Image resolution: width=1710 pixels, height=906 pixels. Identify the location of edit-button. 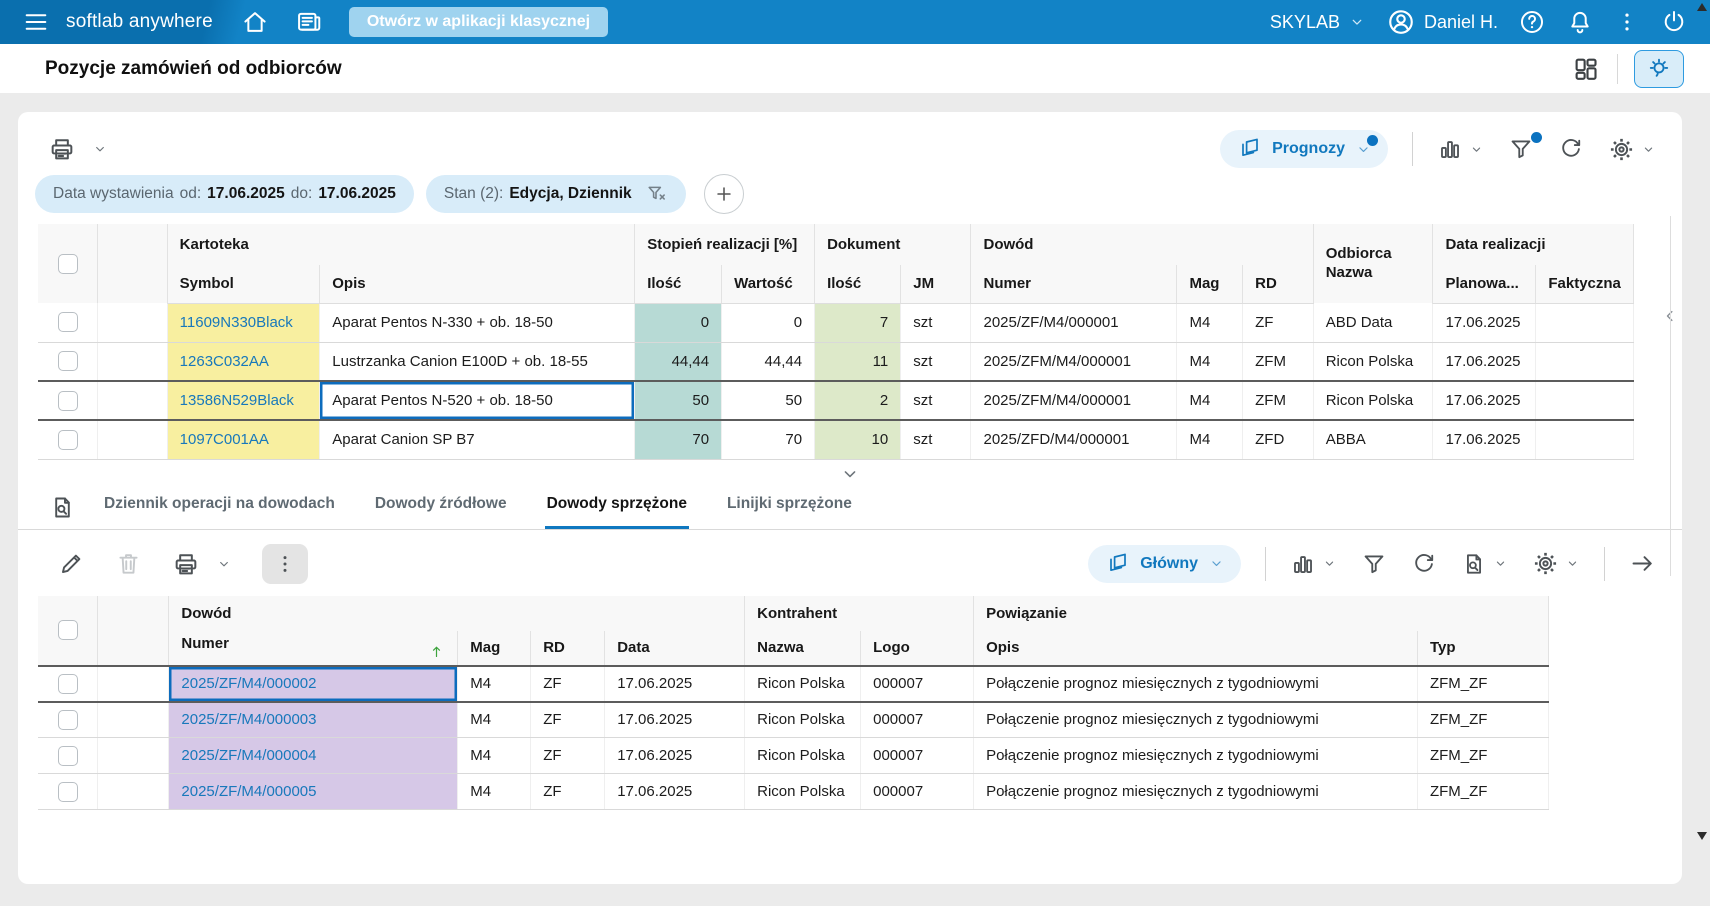
(71, 563).